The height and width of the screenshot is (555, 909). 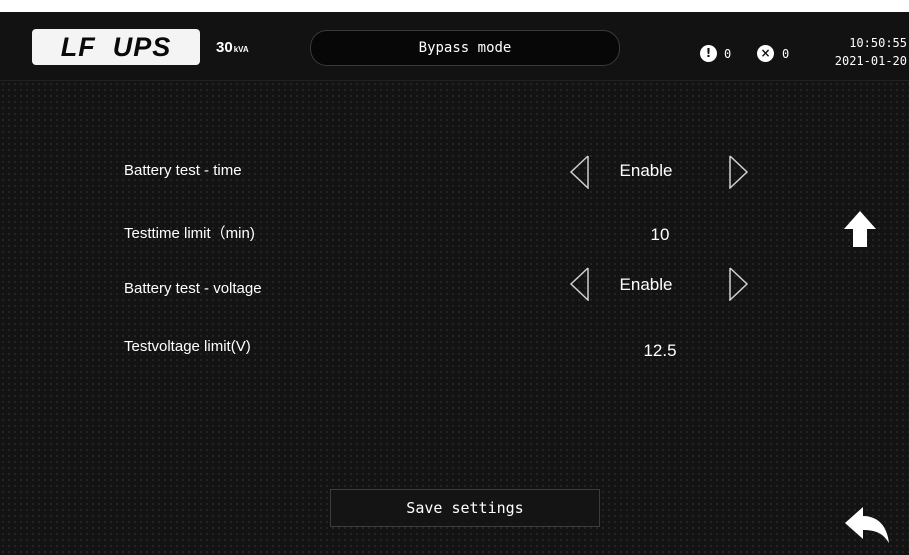 I want to click on up-arrow-icon, so click(x=860, y=229).